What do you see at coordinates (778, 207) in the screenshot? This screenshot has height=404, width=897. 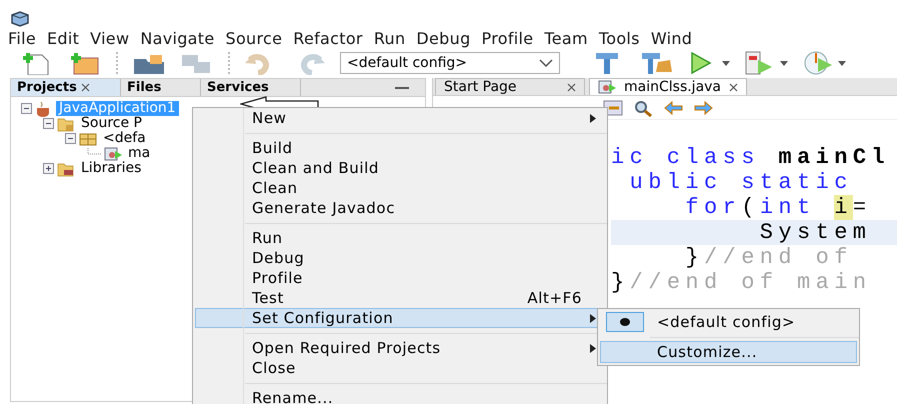 I see `code-line: for(int i=` at bounding box center [778, 207].